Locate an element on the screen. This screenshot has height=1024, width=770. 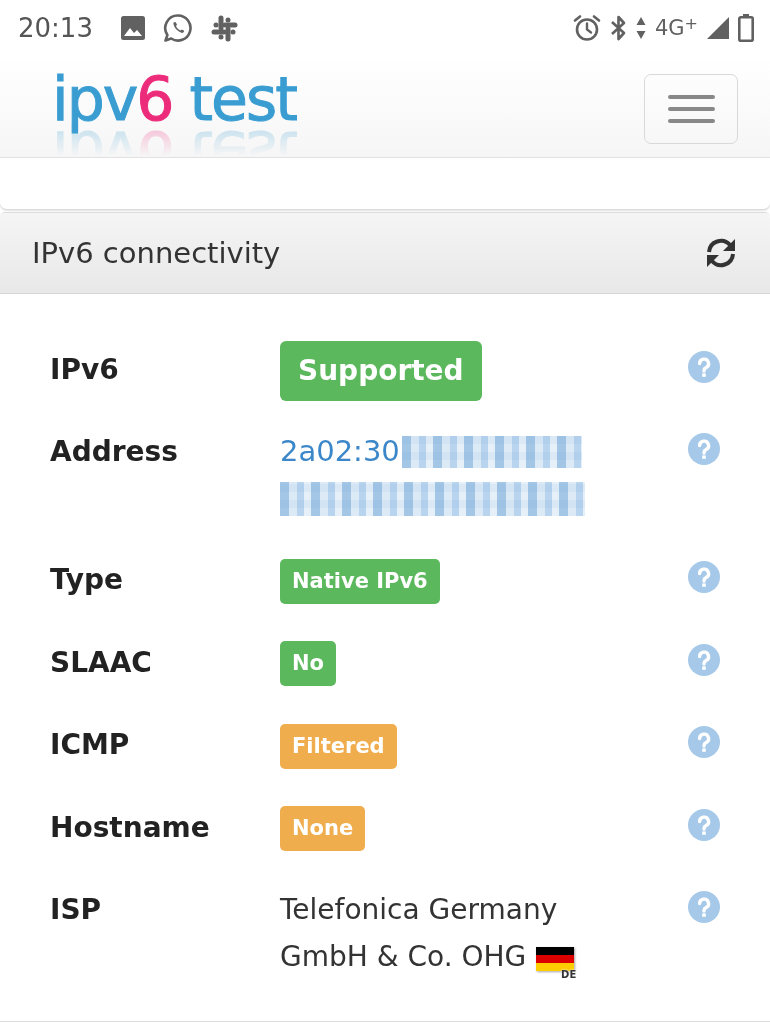
isp-name: Telefonica Germany is located at coordinates (419, 910).